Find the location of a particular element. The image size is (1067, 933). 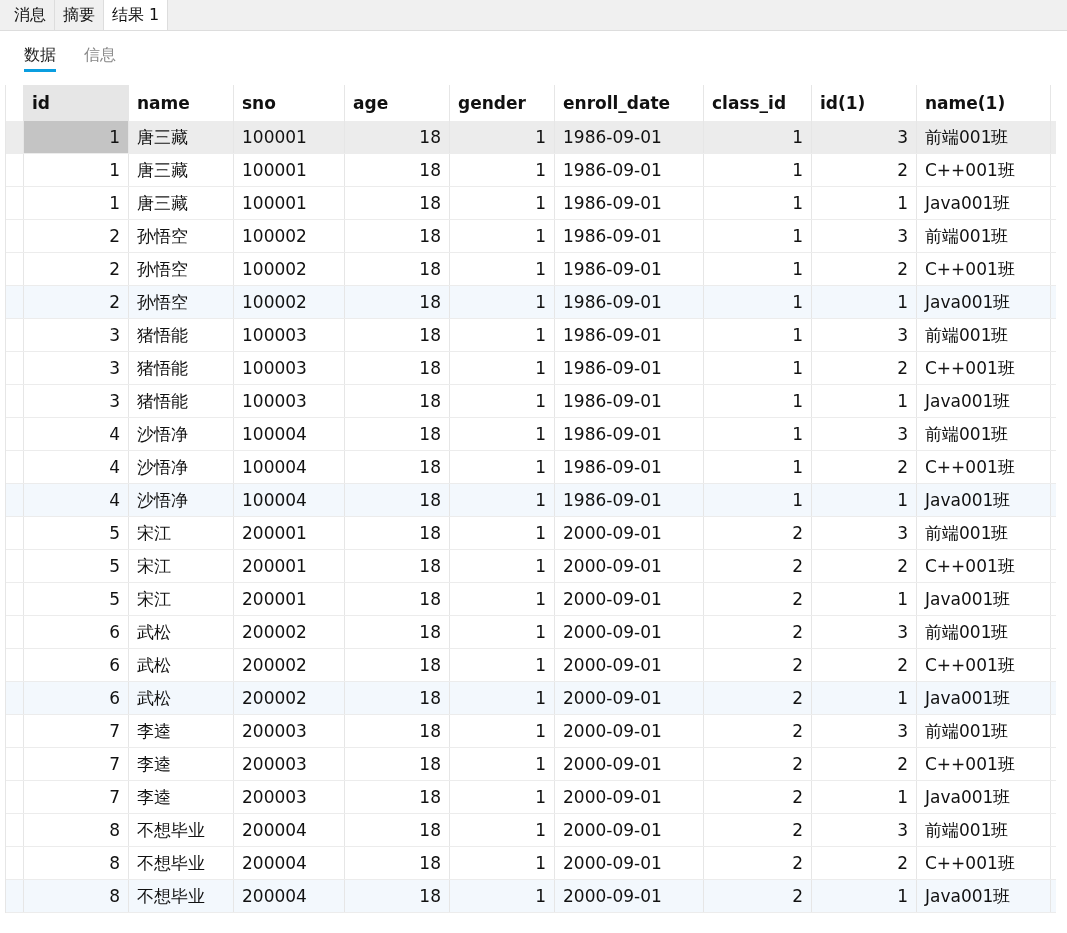

table-cell: 100004 is located at coordinates (289, 467).